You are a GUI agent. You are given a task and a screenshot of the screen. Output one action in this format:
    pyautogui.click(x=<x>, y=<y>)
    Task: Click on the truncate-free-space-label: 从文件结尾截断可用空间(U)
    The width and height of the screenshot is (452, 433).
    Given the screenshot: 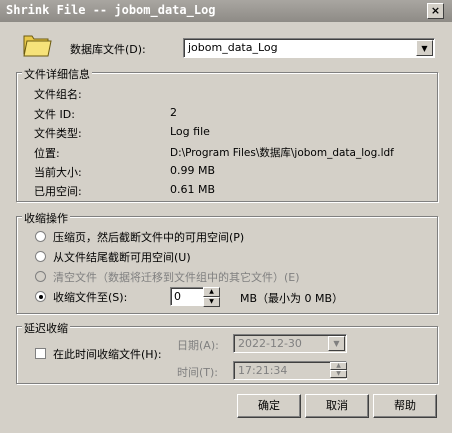 What is the action you would take?
    pyautogui.click(x=122, y=257)
    